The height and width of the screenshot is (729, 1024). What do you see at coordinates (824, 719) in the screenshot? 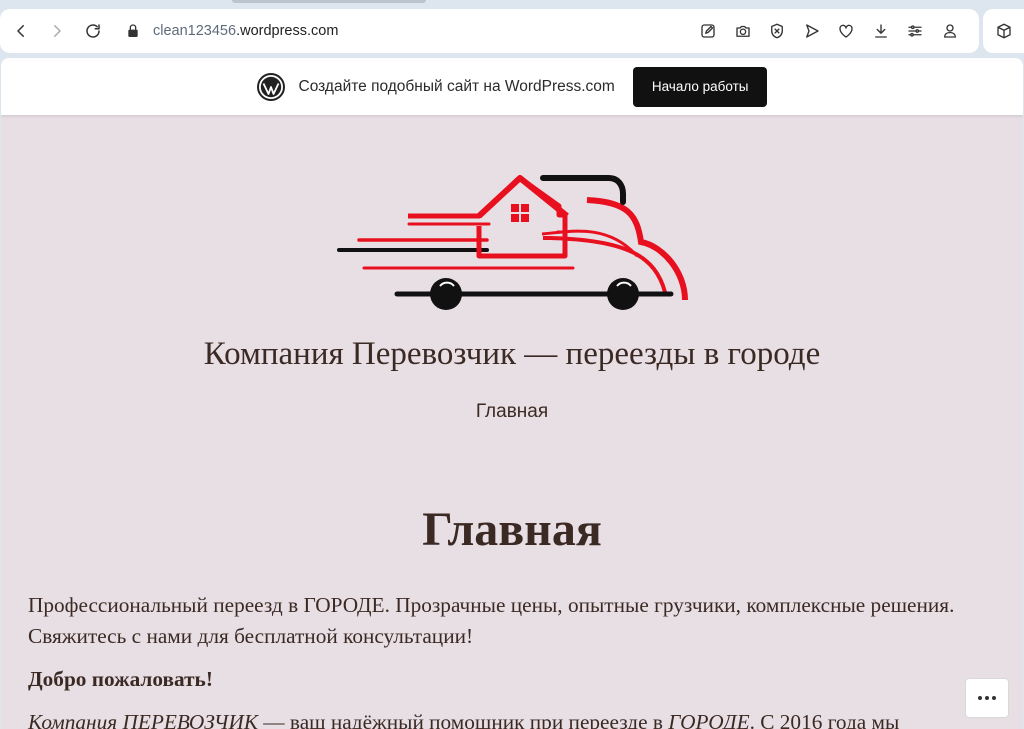
I see `body-text-end: . С 2016 года мы` at bounding box center [824, 719].